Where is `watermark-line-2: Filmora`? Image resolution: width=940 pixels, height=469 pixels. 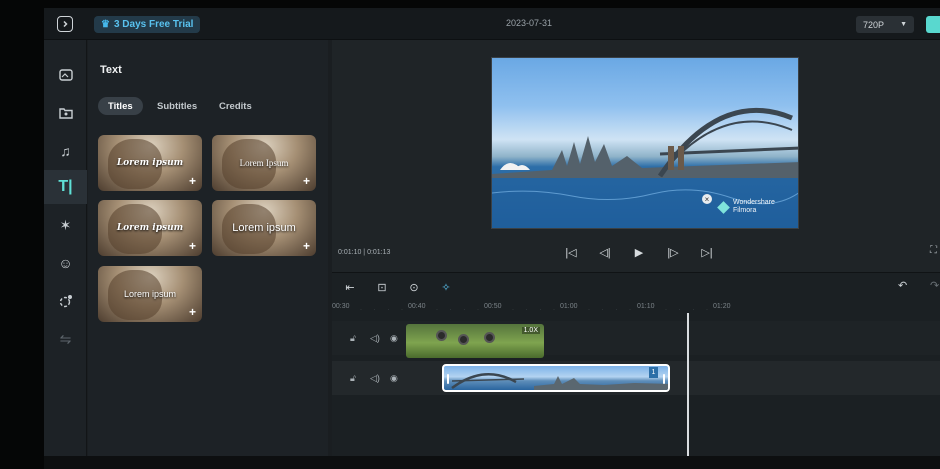 watermark-line-2: Filmora is located at coordinates (745, 210).